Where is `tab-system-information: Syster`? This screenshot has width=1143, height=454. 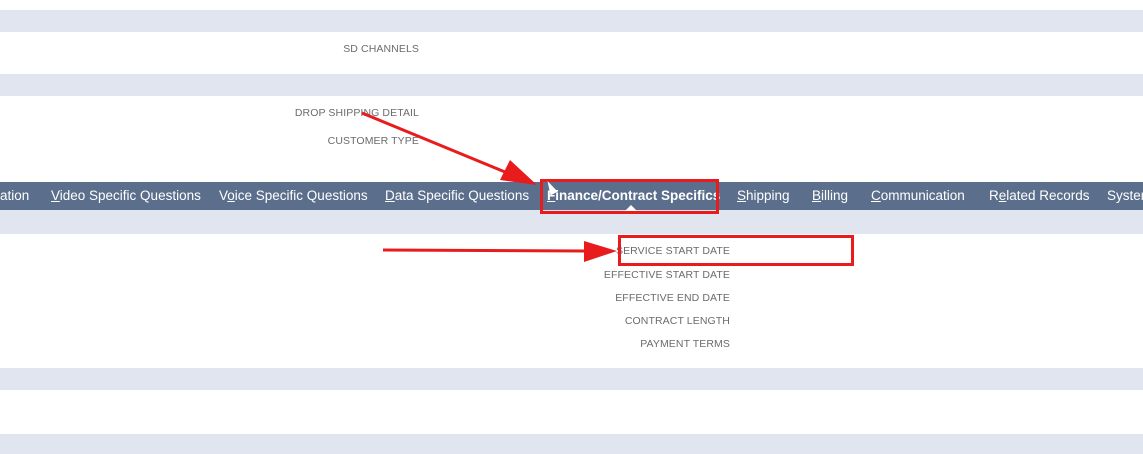 tab-system-information: Syster is located at coordinates (1125, 196).